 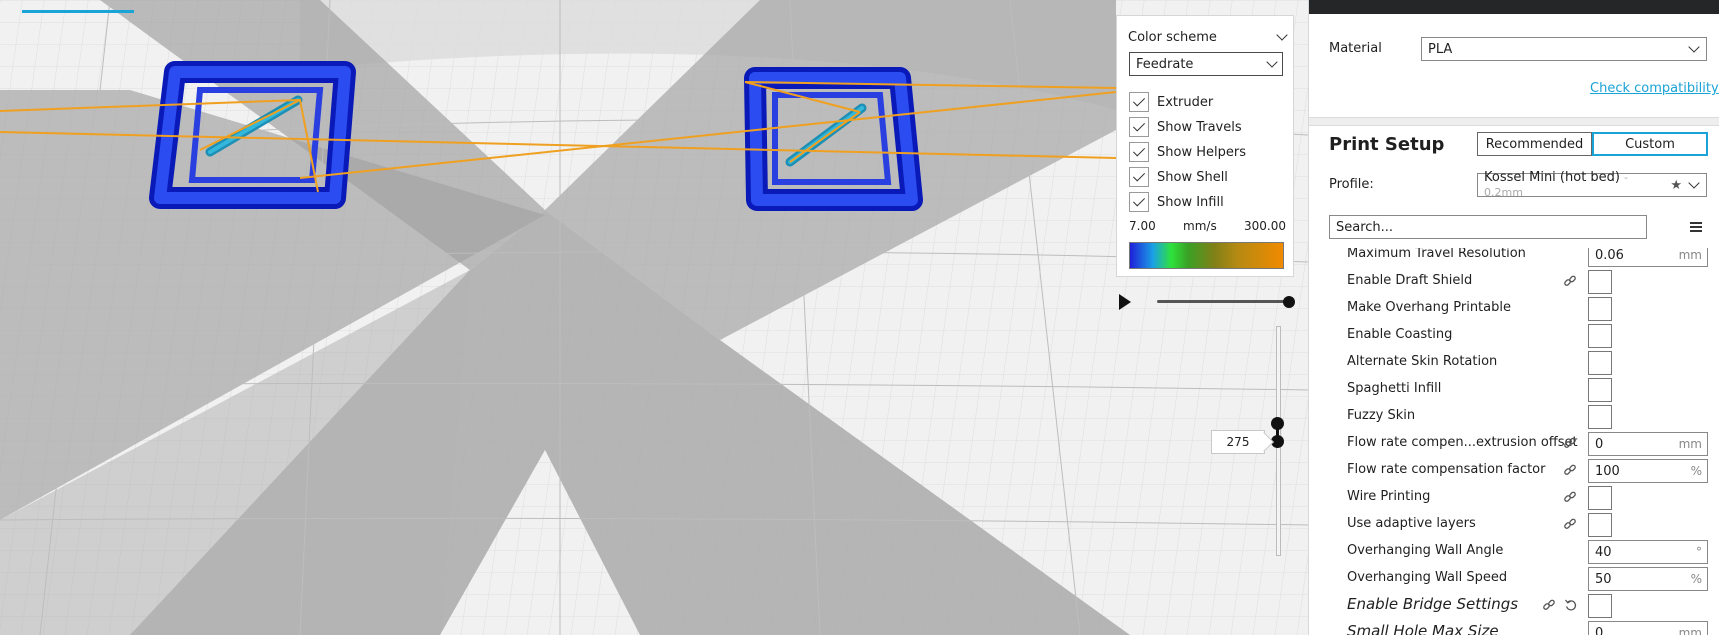 What do you see at coordinates (1514, 308) in the screenshot?
I see `setting-row: Make Overhang Printable` at bounding box center [1514, 308].